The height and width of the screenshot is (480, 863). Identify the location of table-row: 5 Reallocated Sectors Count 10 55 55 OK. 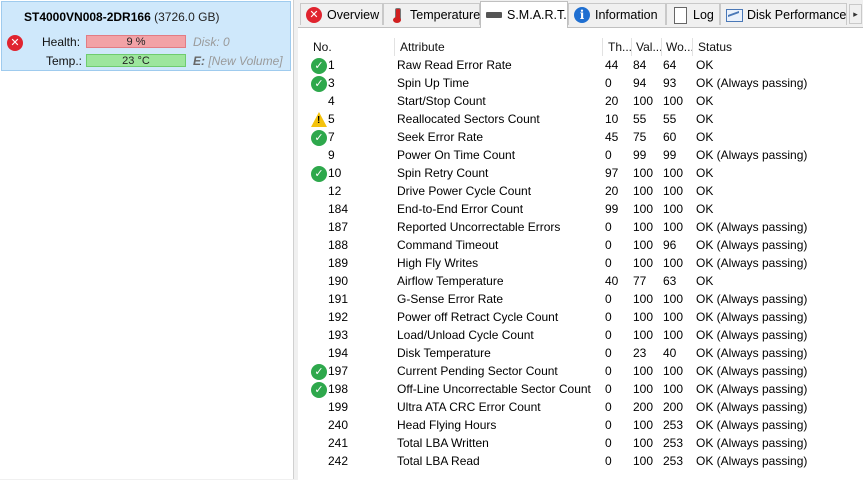
(585, 119).